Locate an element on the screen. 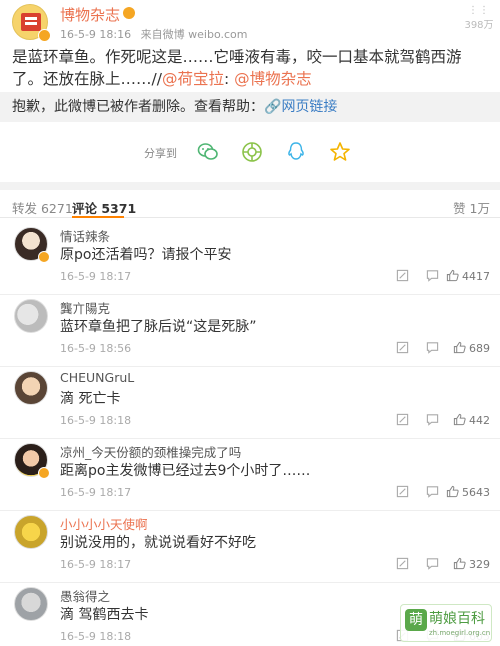  tab-like: 赞 1万 is located at coordinates (471, 207).